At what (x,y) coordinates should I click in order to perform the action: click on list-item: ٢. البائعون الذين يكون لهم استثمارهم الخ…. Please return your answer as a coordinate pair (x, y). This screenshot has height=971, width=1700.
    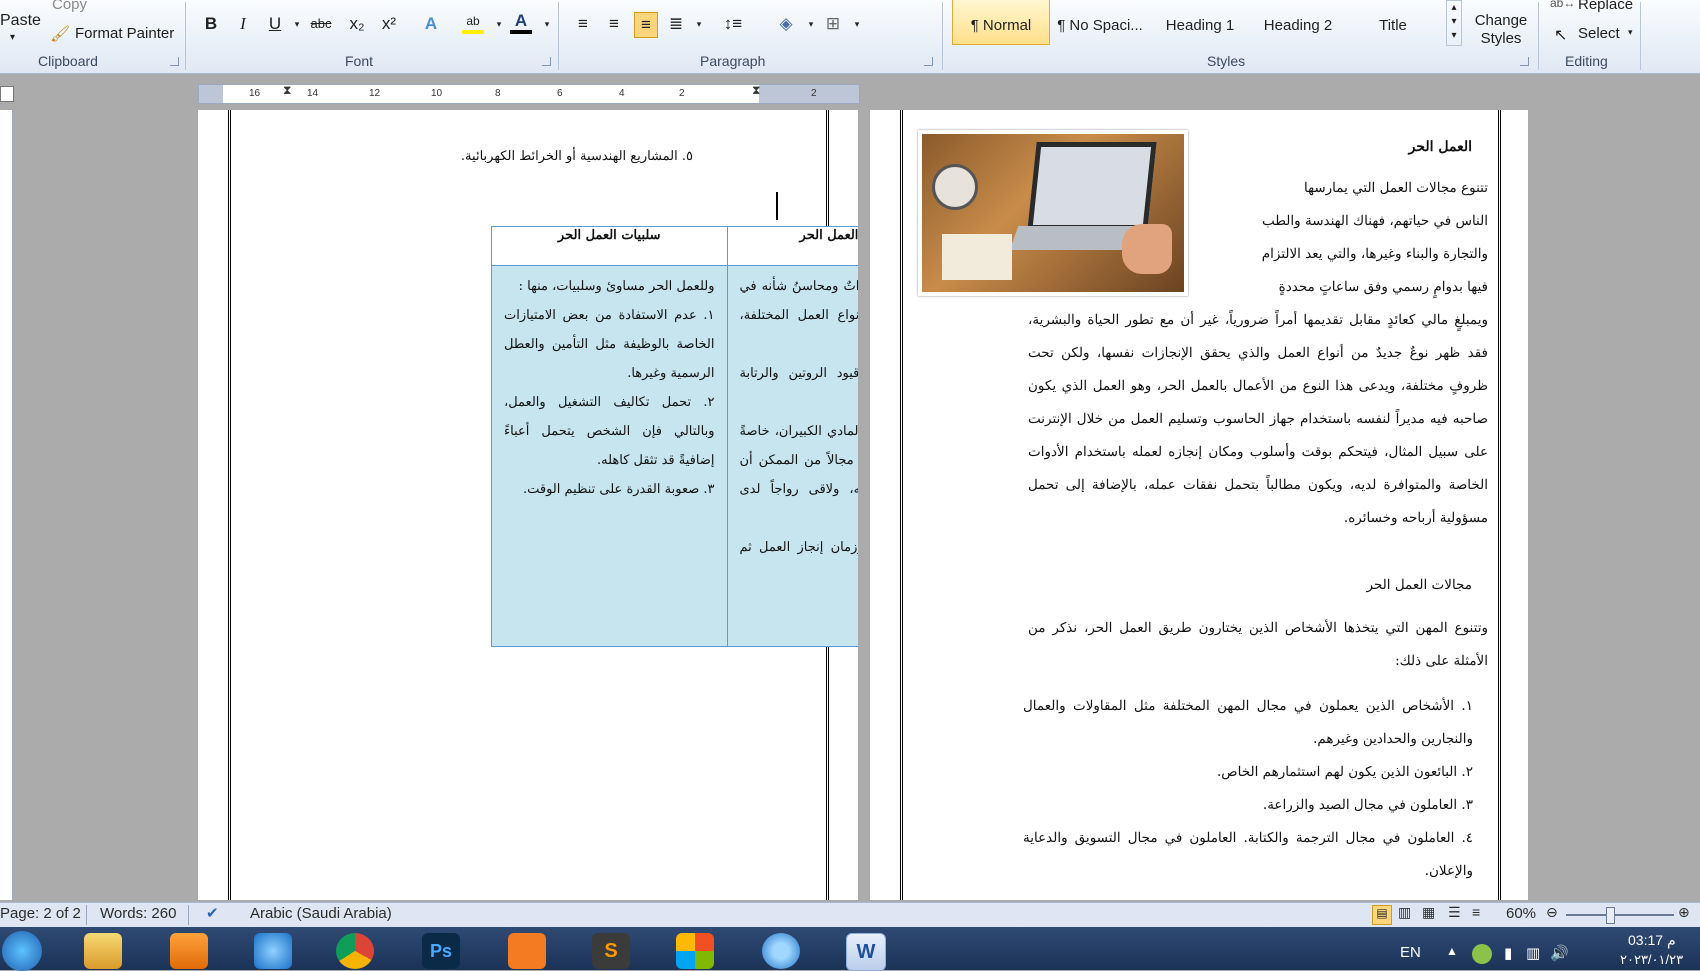
    Looking at the image, I should click on (1345, 772).